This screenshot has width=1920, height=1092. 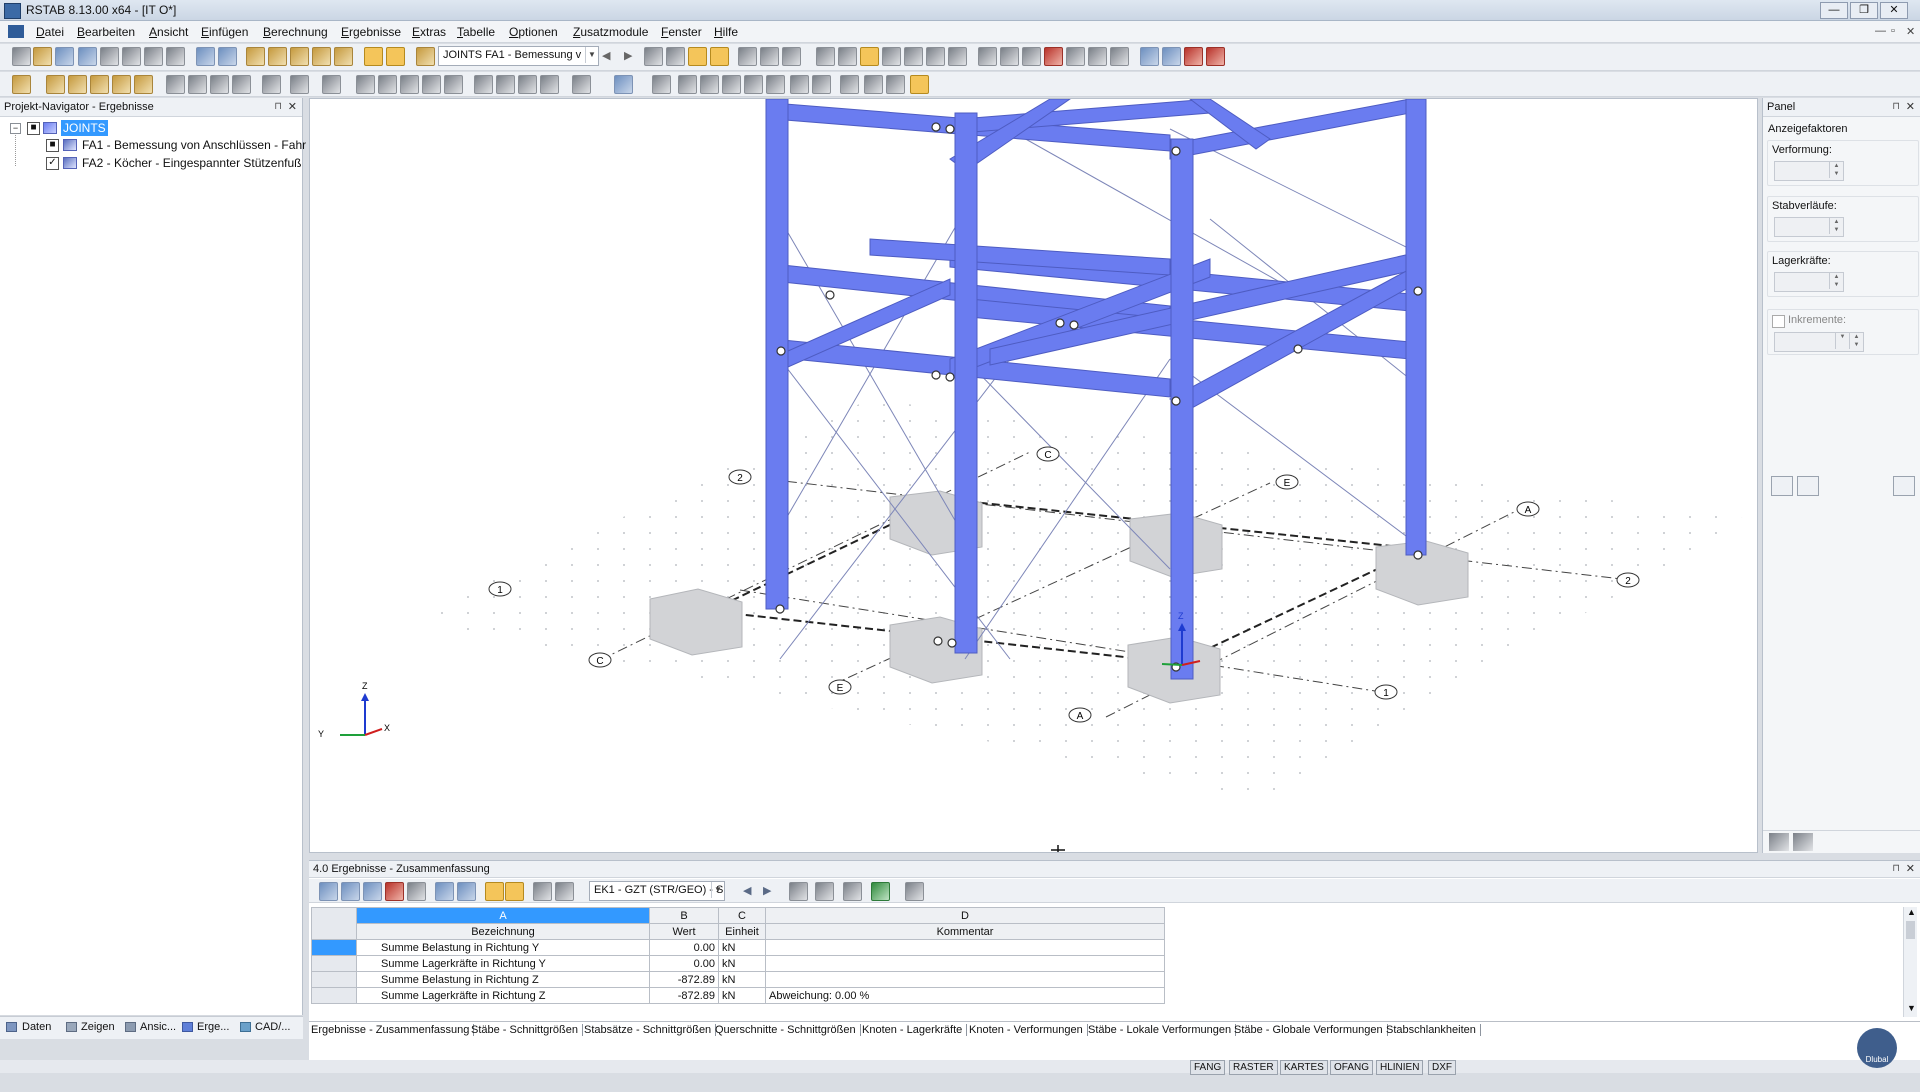 What do you see at coordinates (227, 56) in the screenshot?
I see `redo-icon` at bounding box center [227, 56].